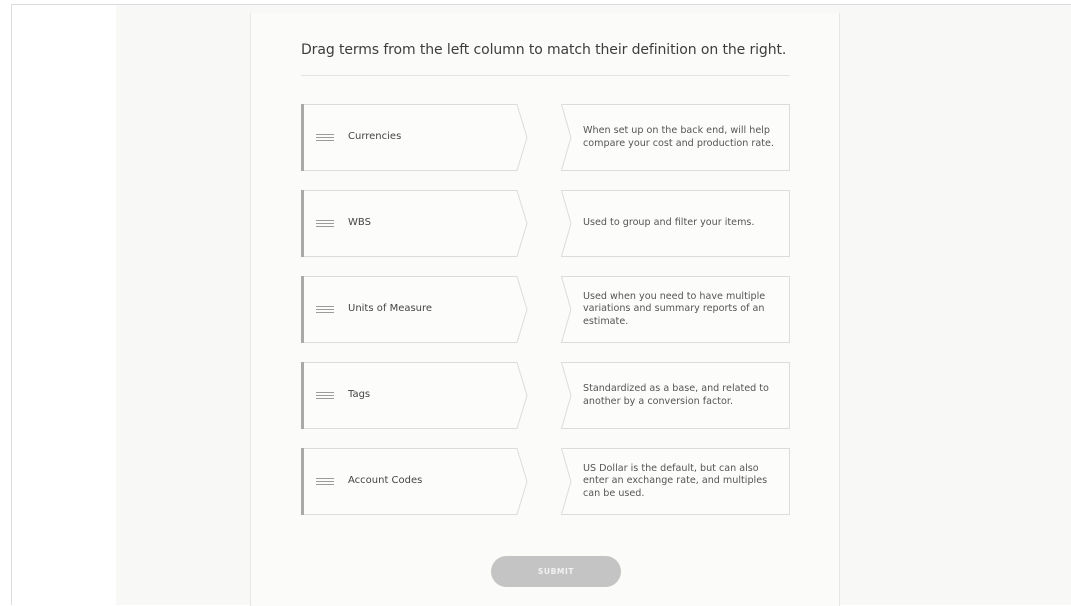 The width and height of the screenshot is (1071, 606). I want to click on term-card-currencies: Currencies, so click(414, 137).